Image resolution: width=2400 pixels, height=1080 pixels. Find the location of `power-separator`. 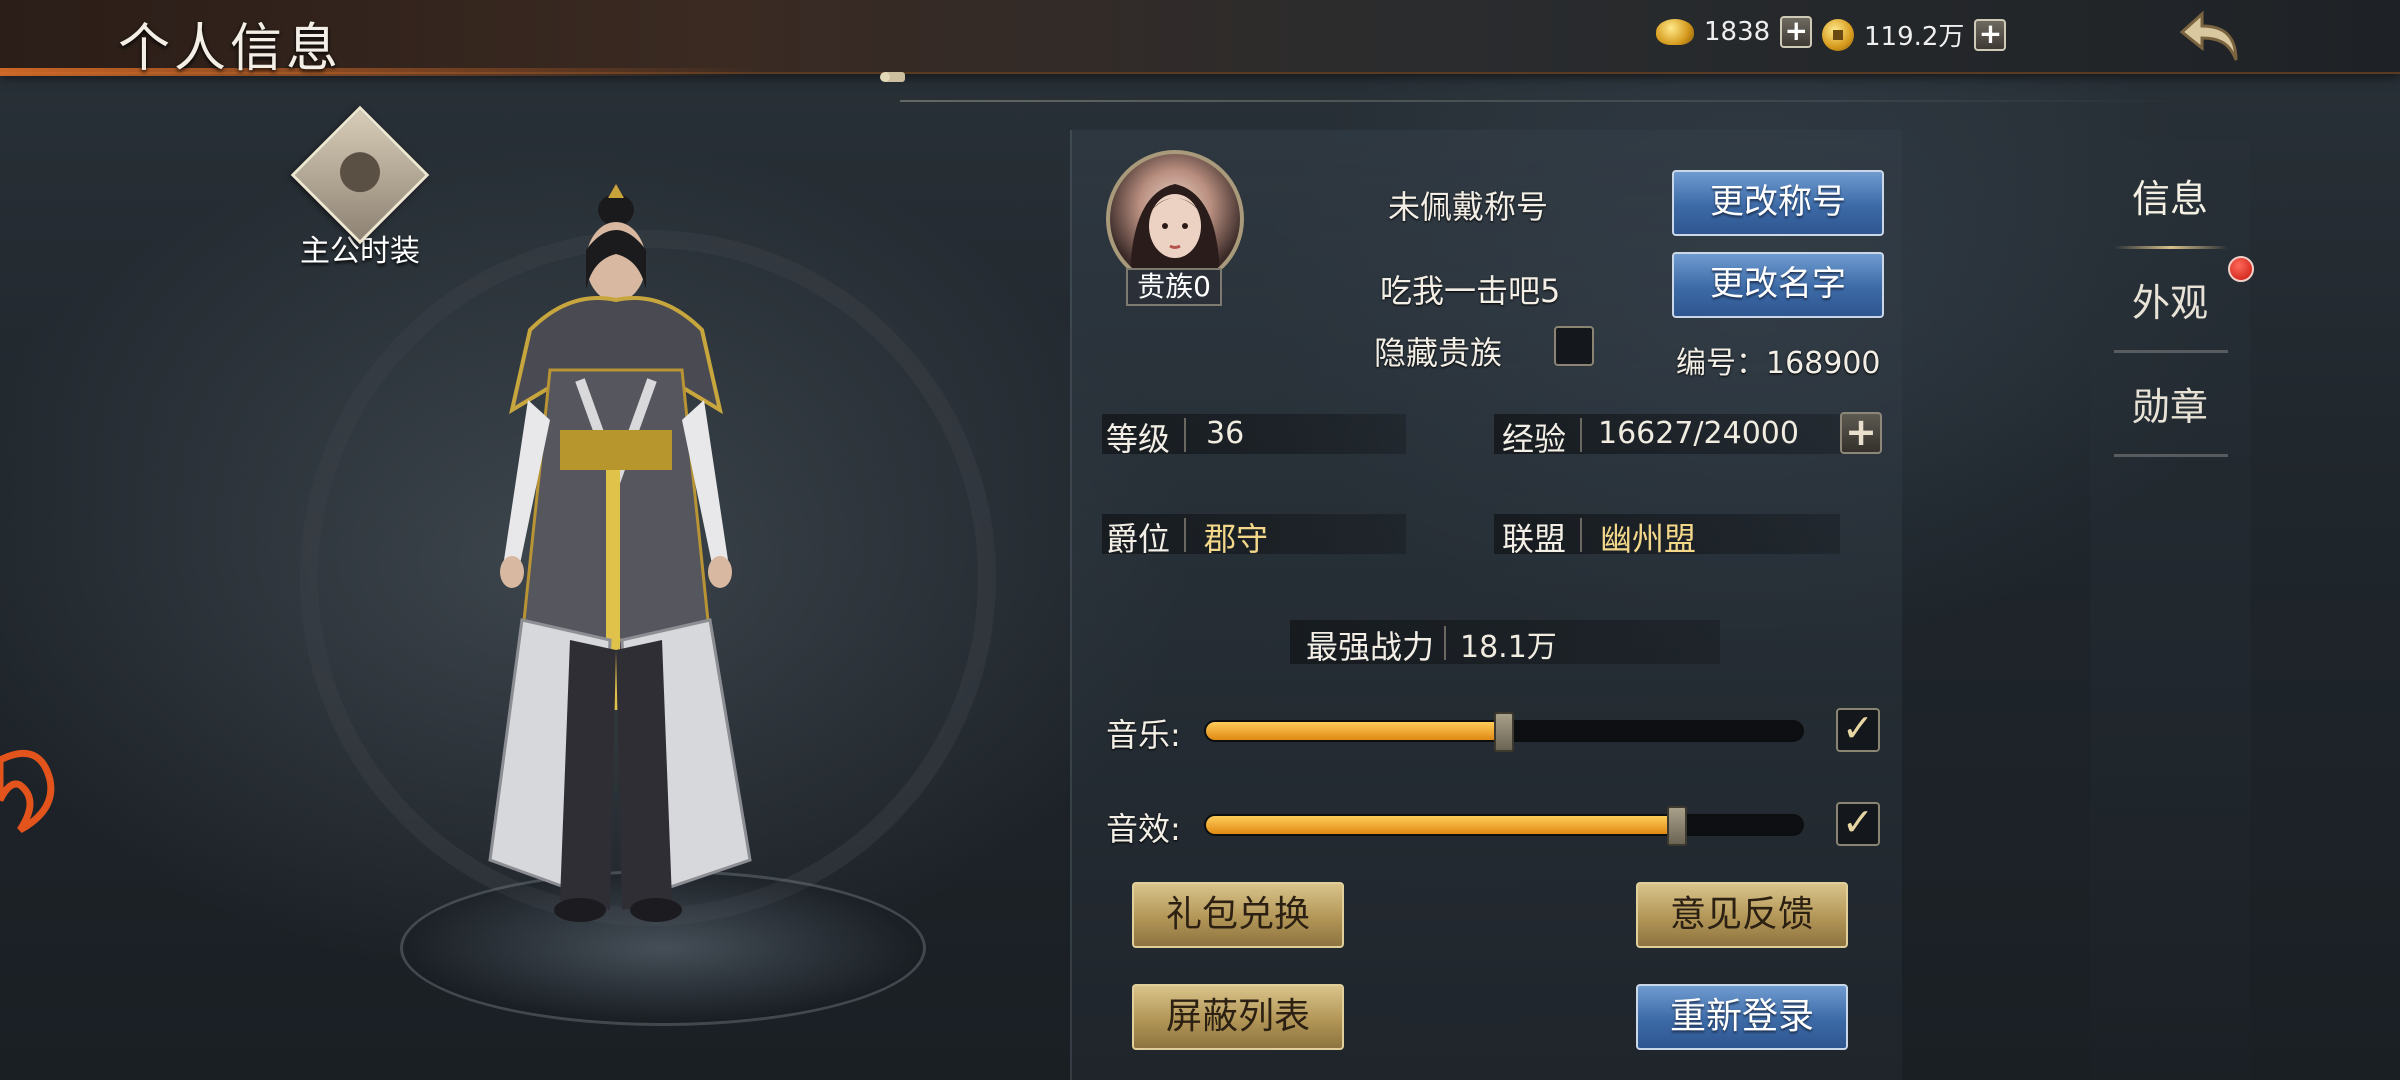

power-separator is located at coordinates (1445, 643).